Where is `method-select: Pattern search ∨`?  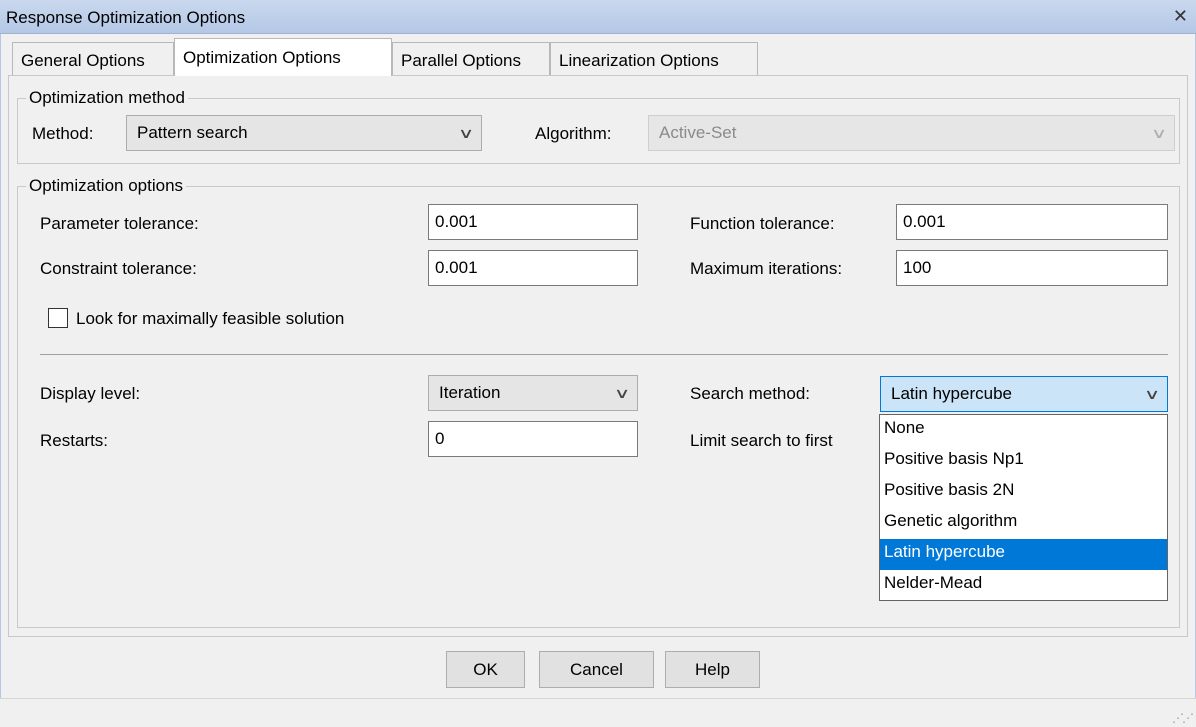 method-select: Pattern search ∨ is located at coordinates (304, 133).